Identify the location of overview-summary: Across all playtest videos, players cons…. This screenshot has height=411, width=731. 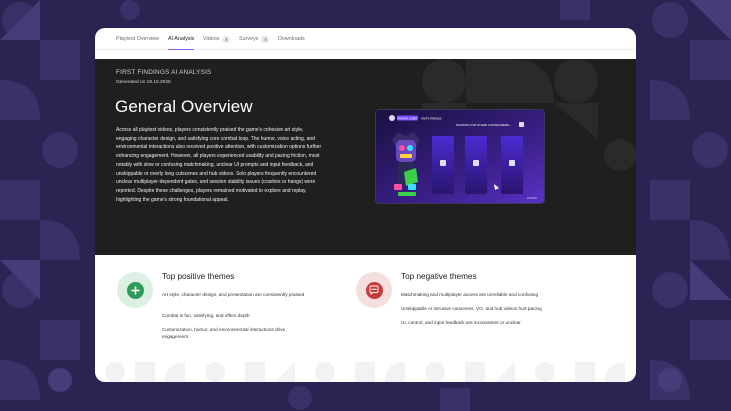
(219, 165).